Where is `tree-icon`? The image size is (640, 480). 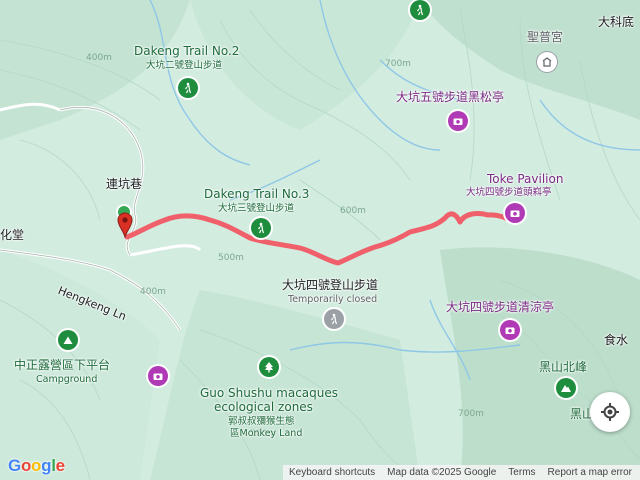 tree-icon is located at coordinates (269, 367).